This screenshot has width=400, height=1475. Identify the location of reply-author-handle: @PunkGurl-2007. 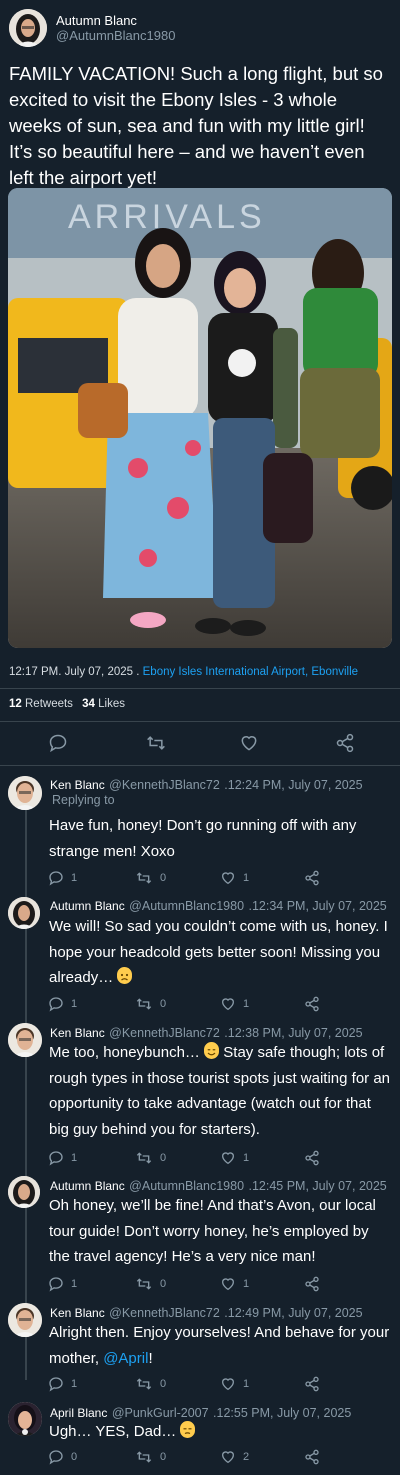
(160, 1413).